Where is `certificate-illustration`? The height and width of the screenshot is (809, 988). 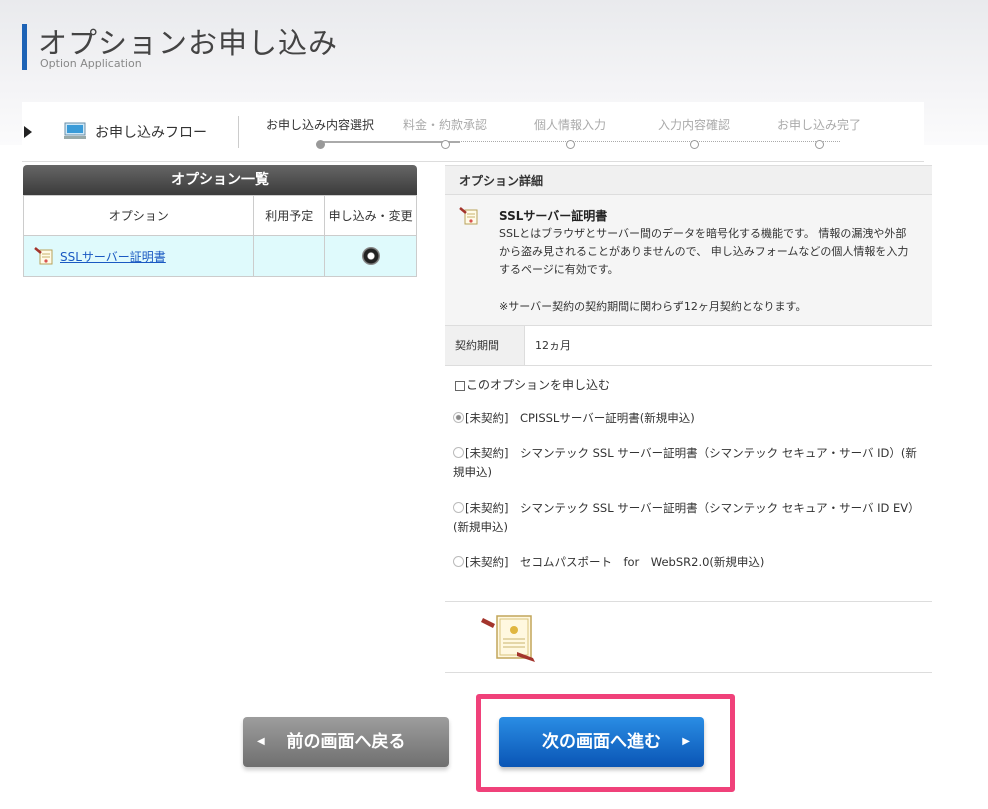 certificate-illustration is located at coordinates (508, 638).